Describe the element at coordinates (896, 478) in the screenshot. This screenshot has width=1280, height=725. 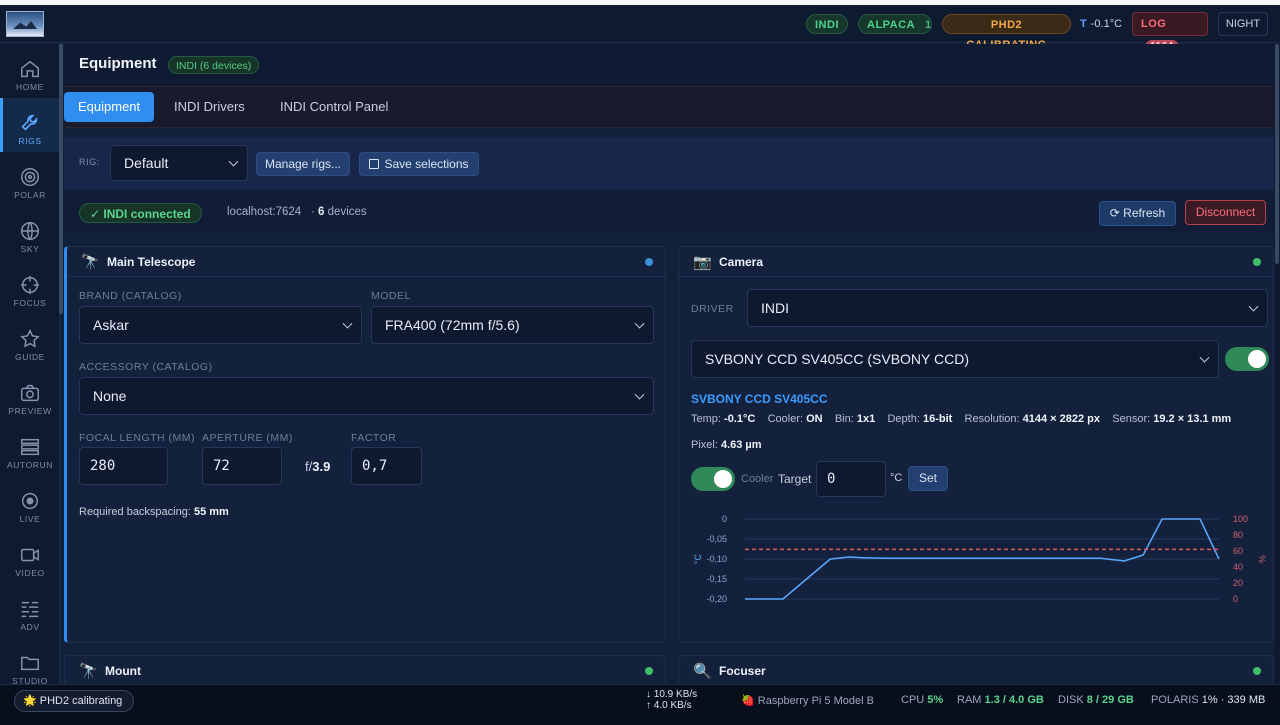
I see `target-unit: °C` at that location.